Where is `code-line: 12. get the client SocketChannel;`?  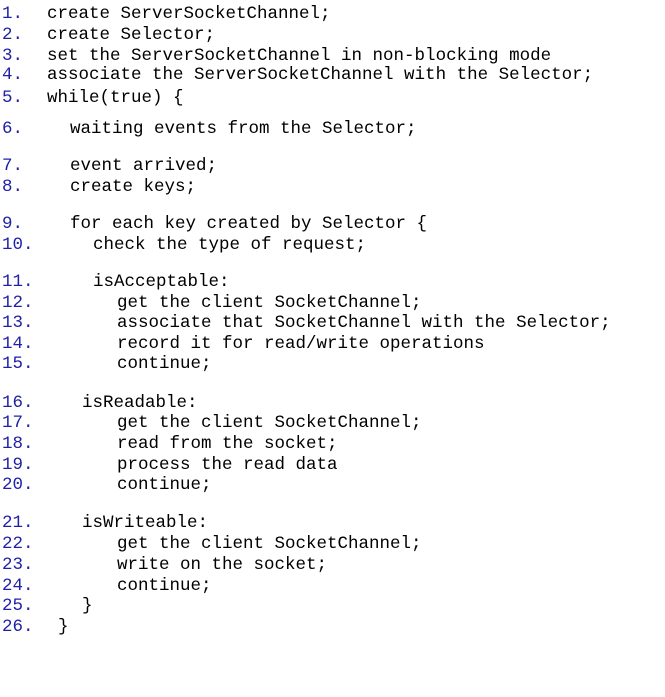
code-line: 12. get the client SocketChannel; is located at coordinates (211, 303).